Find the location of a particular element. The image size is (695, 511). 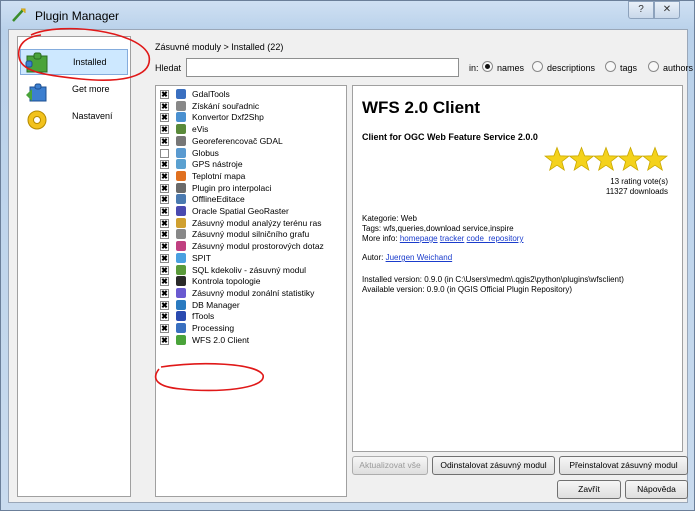

close-button: Zavřít is located at coordinates (589, 489).